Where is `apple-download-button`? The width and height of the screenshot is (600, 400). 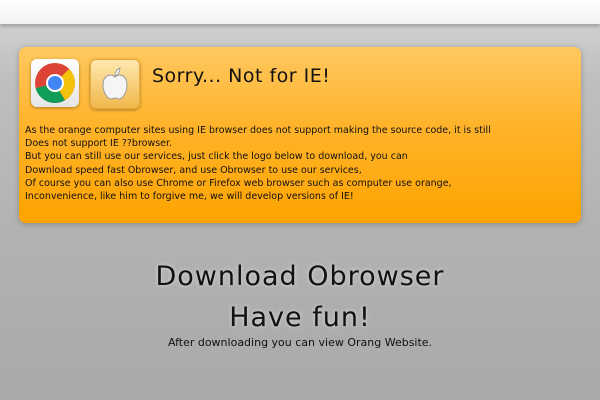 apple-download-button is located at coordinates (115, 84).